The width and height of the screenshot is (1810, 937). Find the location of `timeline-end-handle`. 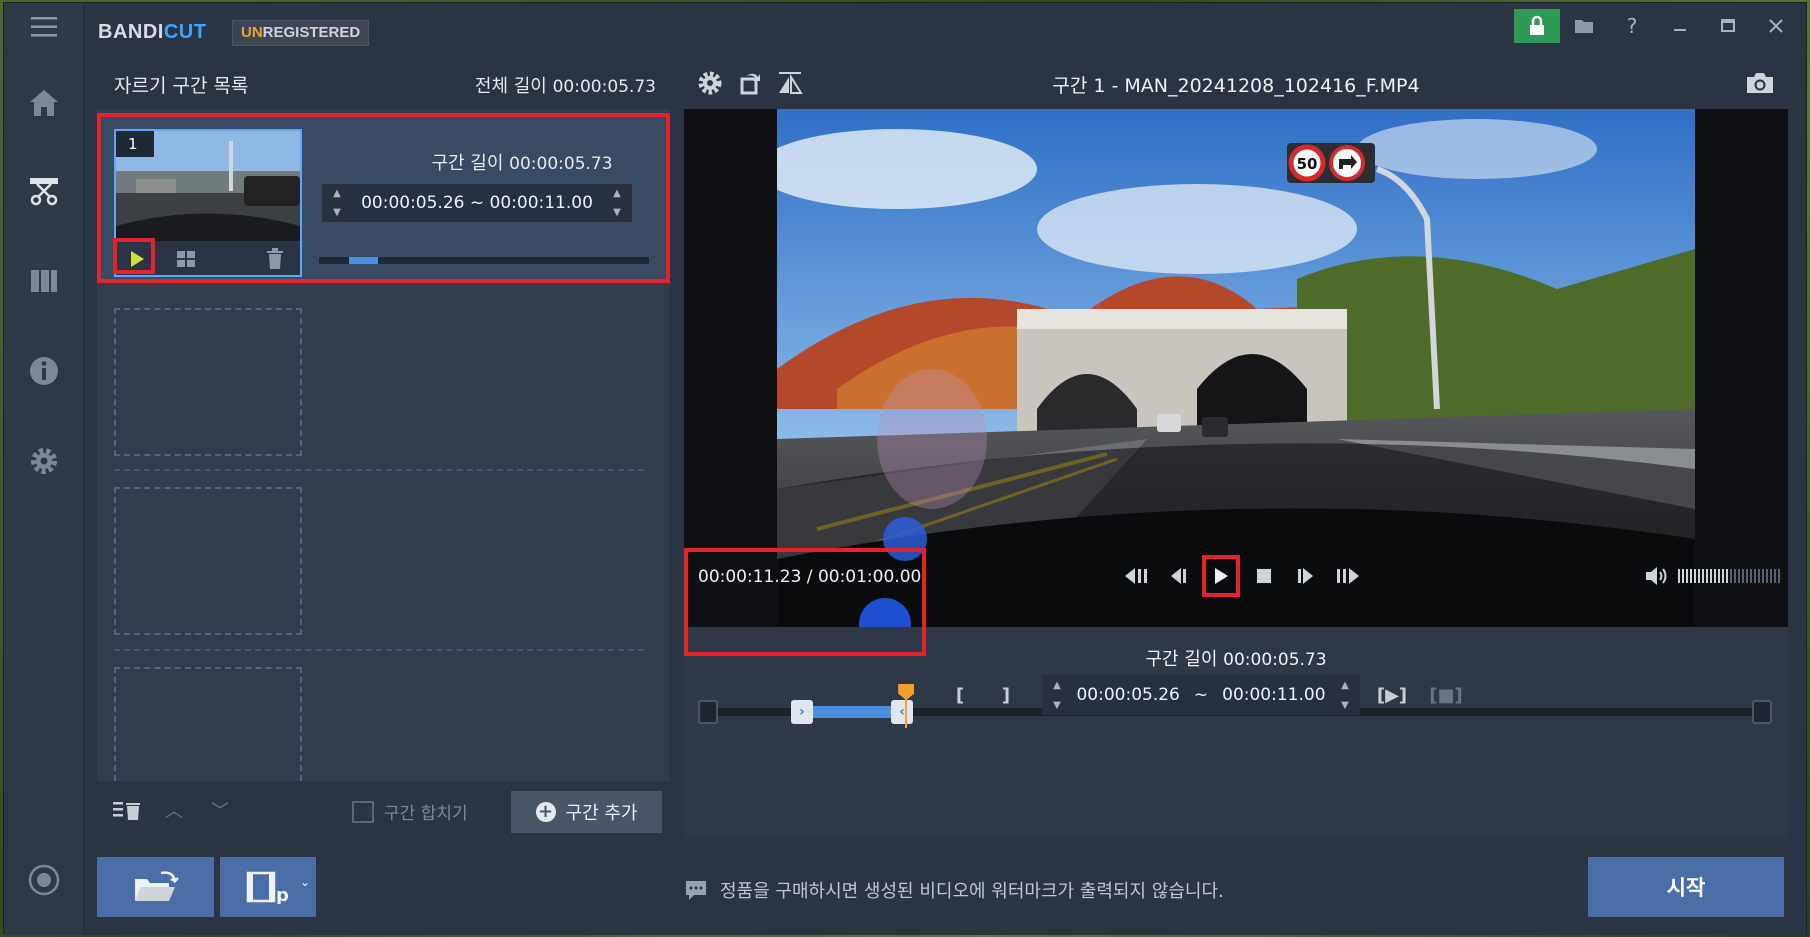

timeline-end-handle is located at coordinates (1762, 712).